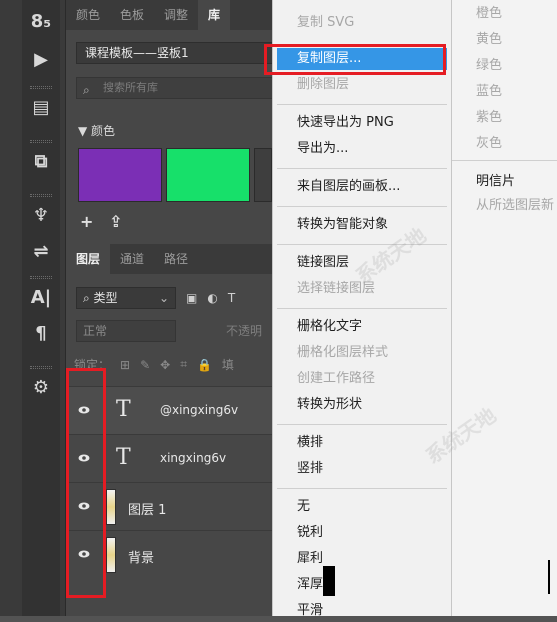 This screenshot has height=622, width=557. Describe the element at coordinates (88, 15) in the screenshot. I see `tab-color: 颜色` at that location.